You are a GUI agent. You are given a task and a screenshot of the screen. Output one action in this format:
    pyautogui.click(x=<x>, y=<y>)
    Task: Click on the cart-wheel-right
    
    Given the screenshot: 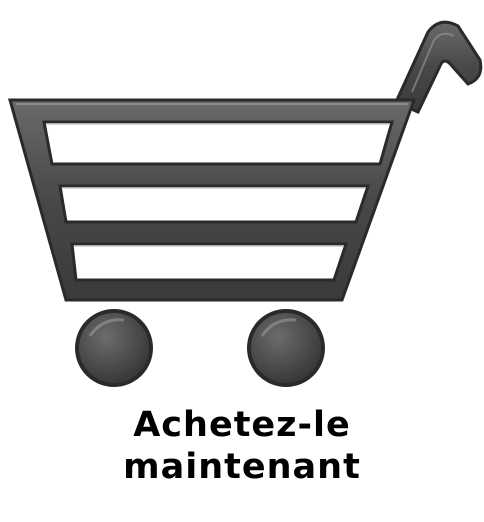 What is the action you would take?
    pyautogui.click(x=286, y=348)
    